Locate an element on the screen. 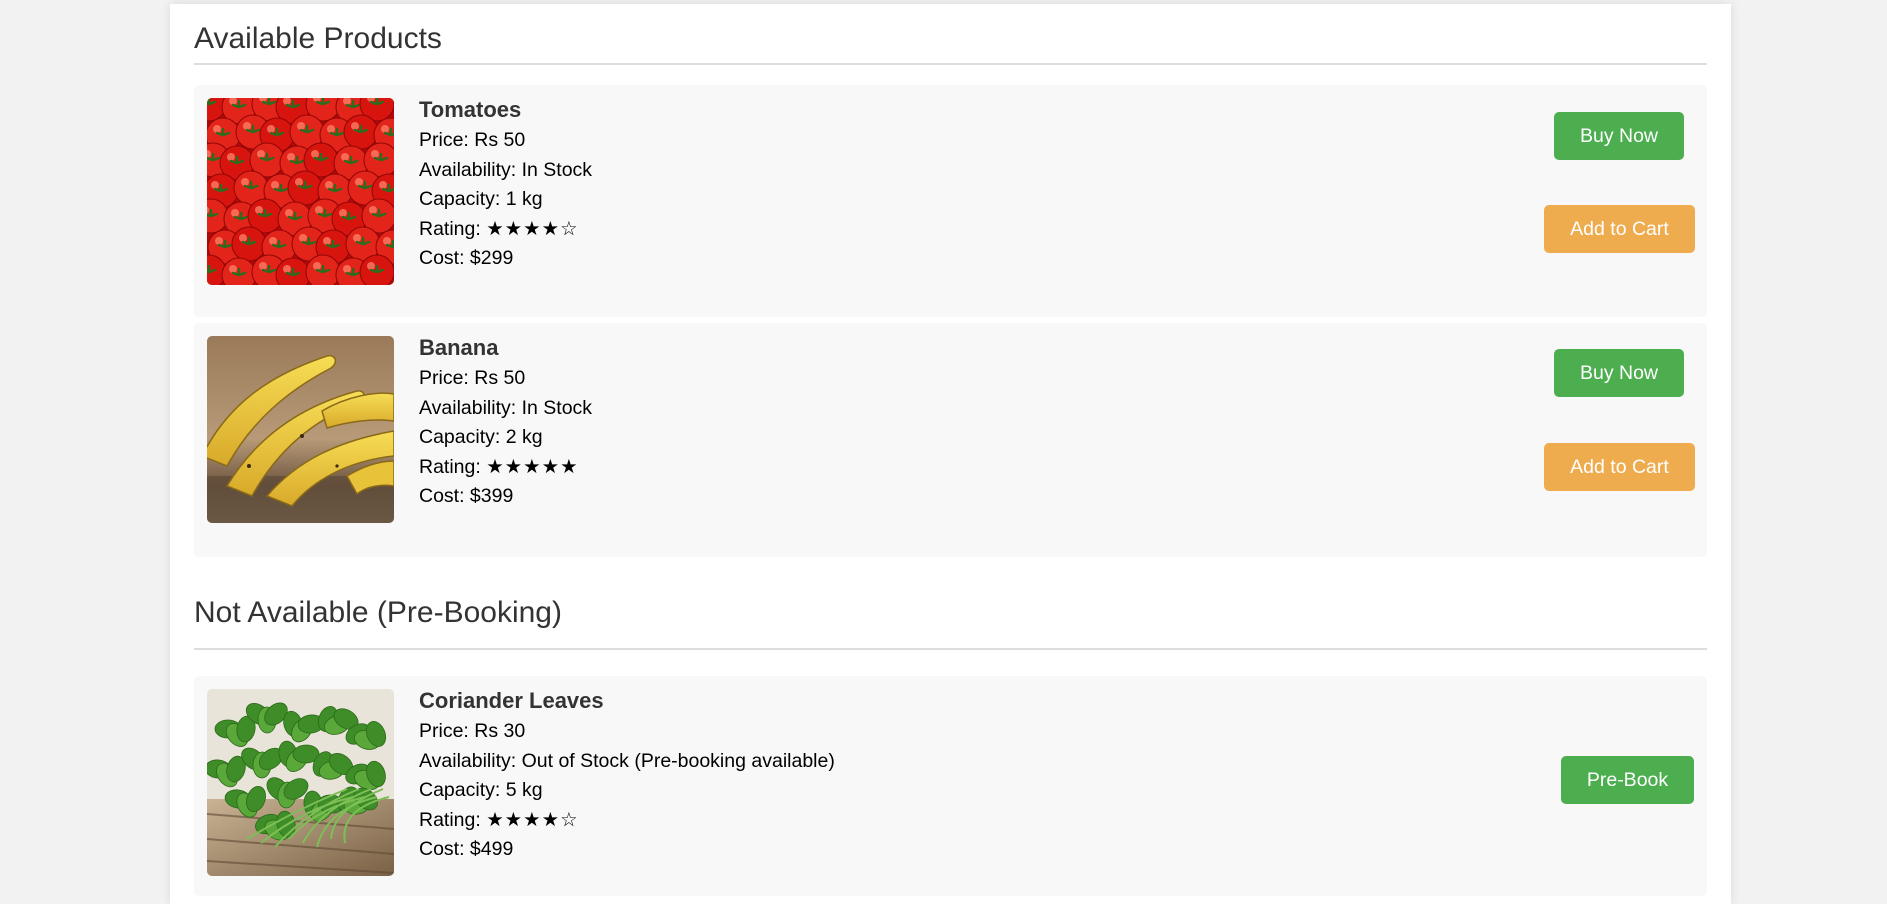 The height and width of the screenshot is (904, 1887). product-cost: Cost: $299 is located at coordinates (466, 258).